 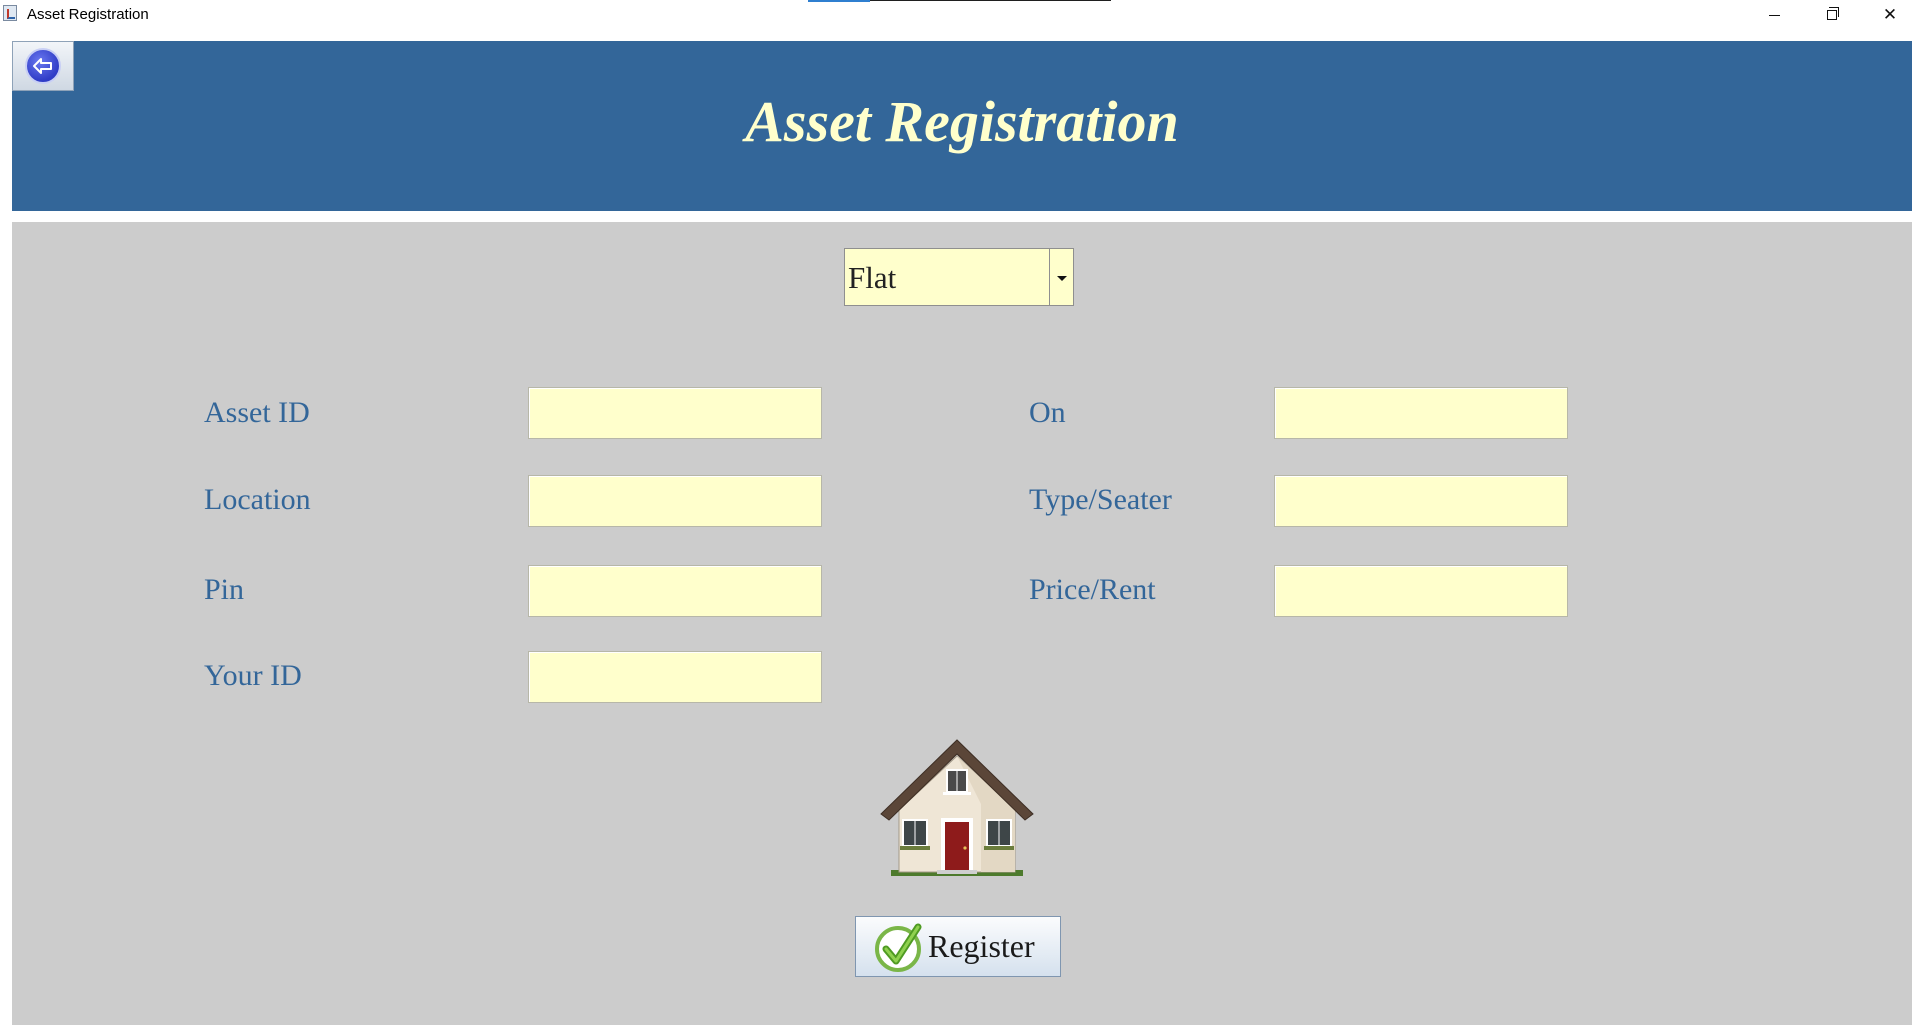 I want to click on close-icon: ✕, so click(x=1890, y=15).